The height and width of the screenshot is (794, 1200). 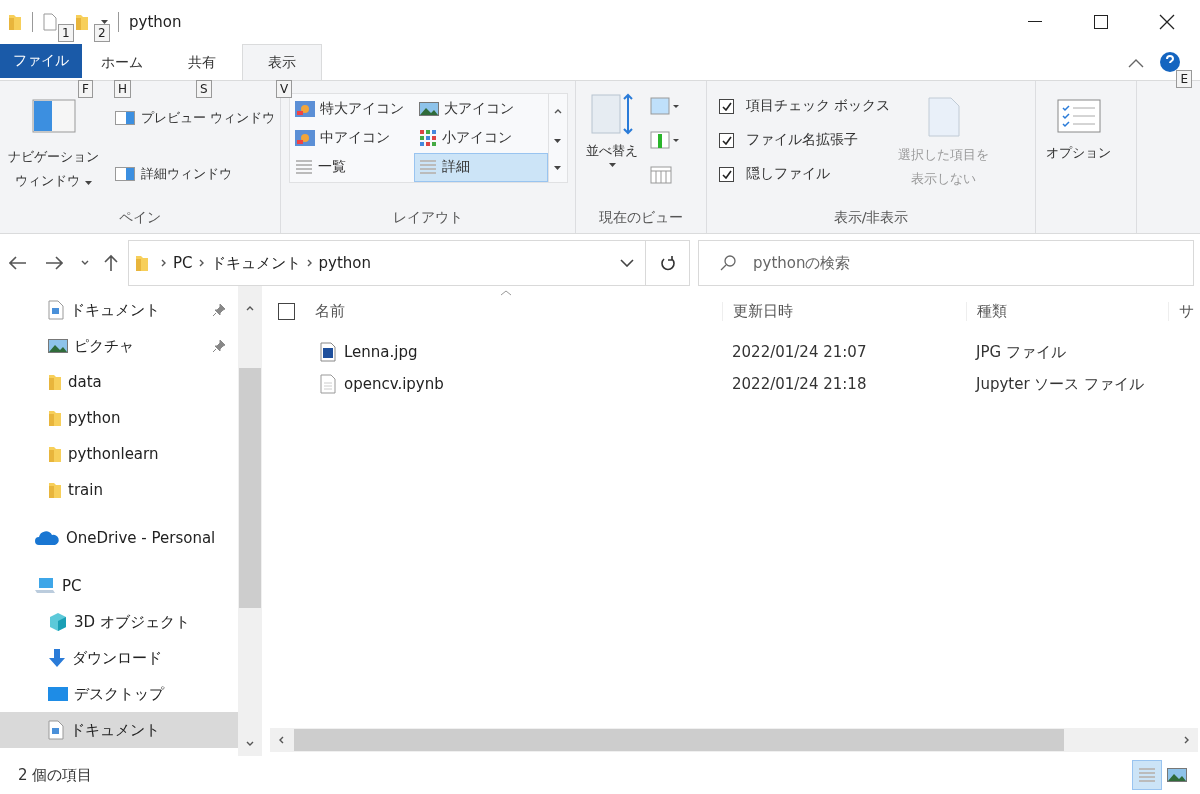 What do you see at coordinates (1170, 62) in the screenshot?
I see `help-icon` at bounding box center [1170, 62].